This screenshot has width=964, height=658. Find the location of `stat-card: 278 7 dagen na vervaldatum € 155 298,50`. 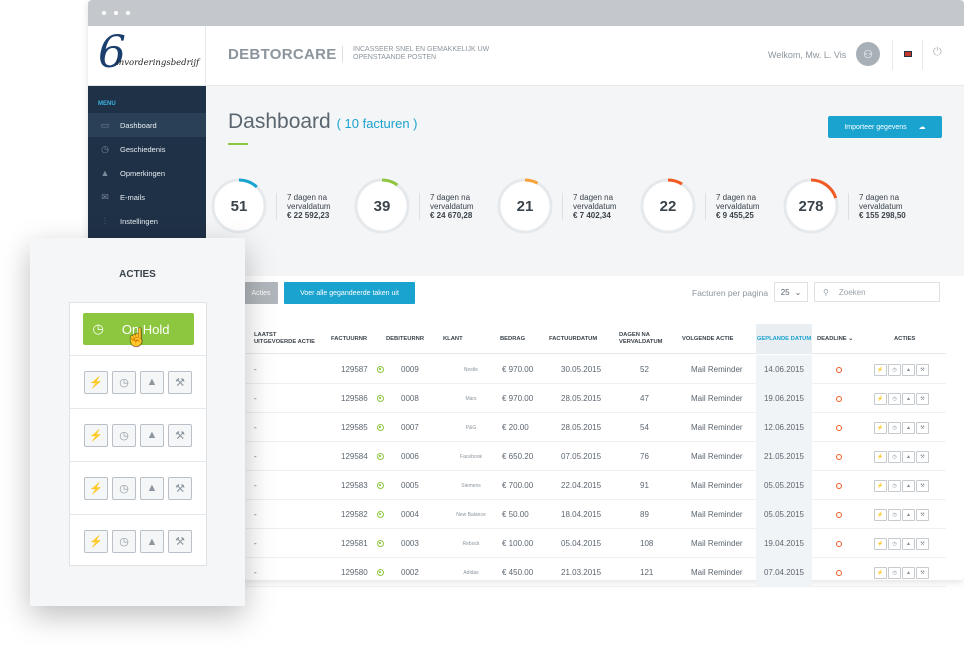

stat-card: 278 7 dagen na vervaldatum € 155 298,50 is located at coordinates (853, 207).